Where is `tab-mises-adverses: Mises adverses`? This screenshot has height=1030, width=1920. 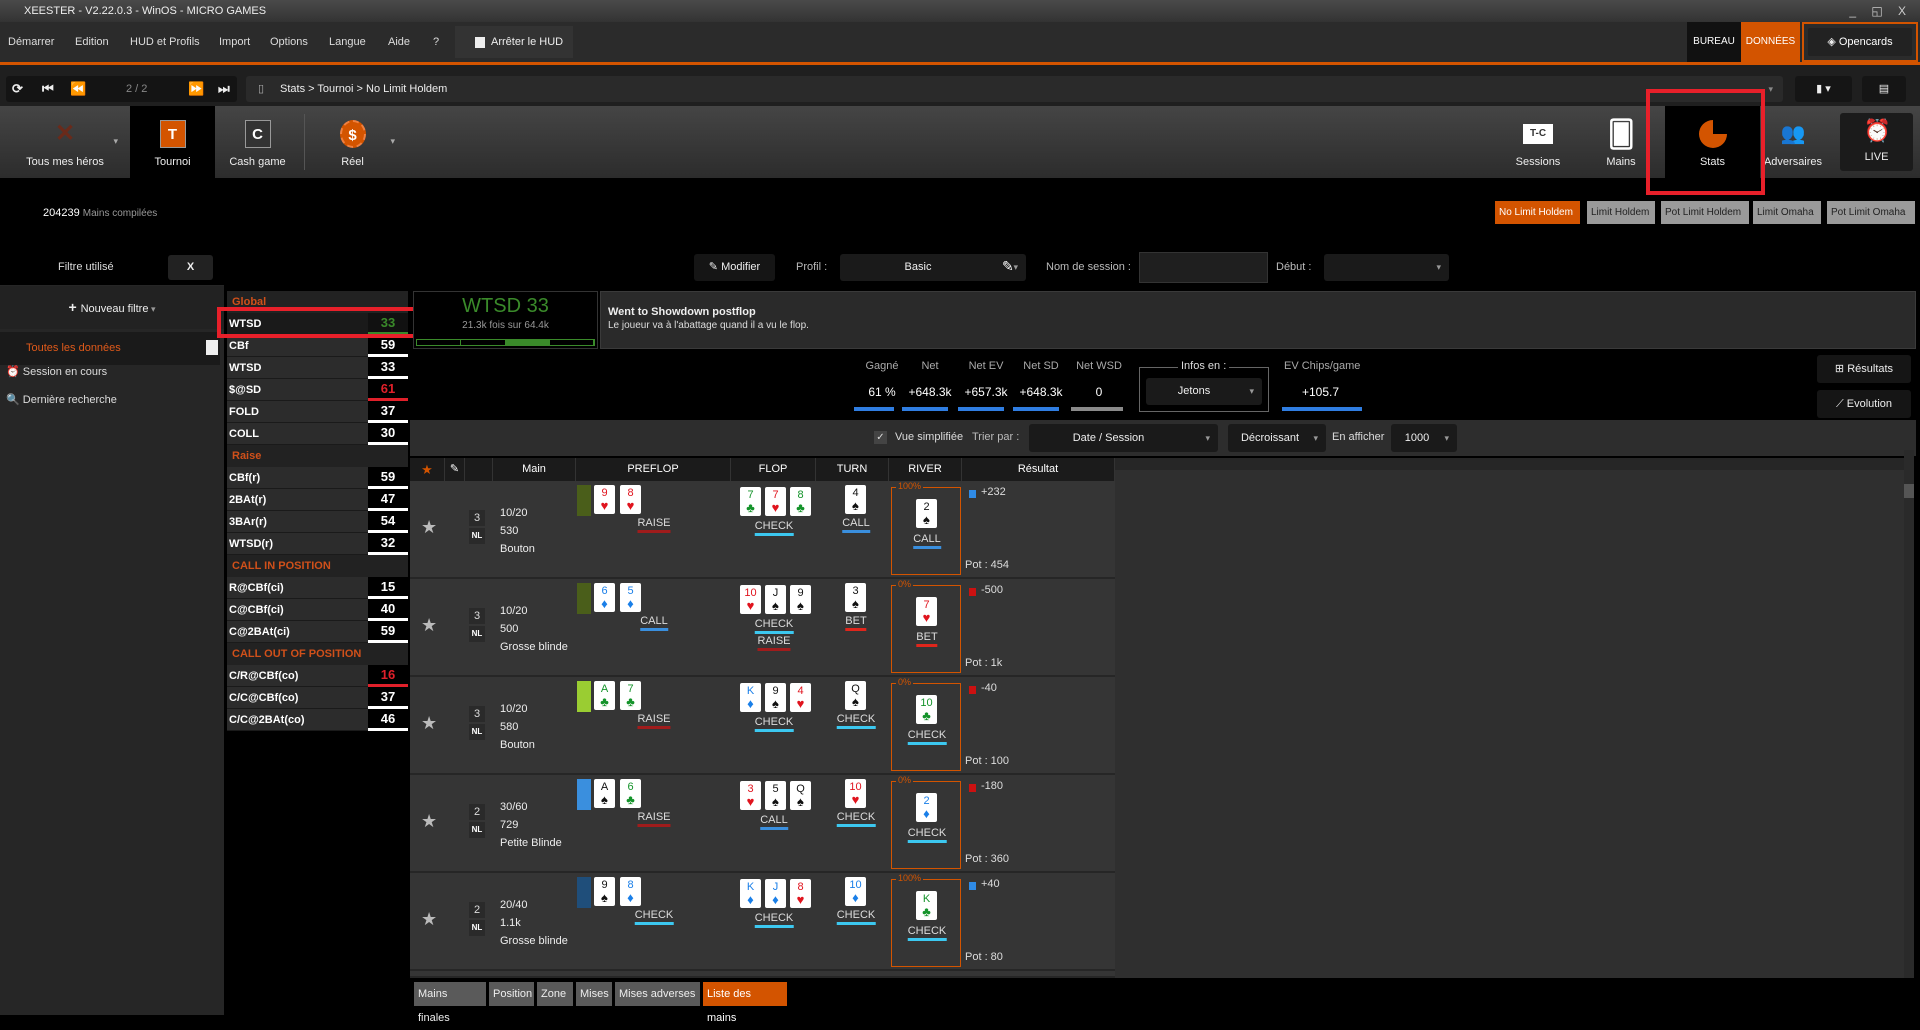 tab-mises-adverses: Mises adverses is located at coordinates (657, 994).